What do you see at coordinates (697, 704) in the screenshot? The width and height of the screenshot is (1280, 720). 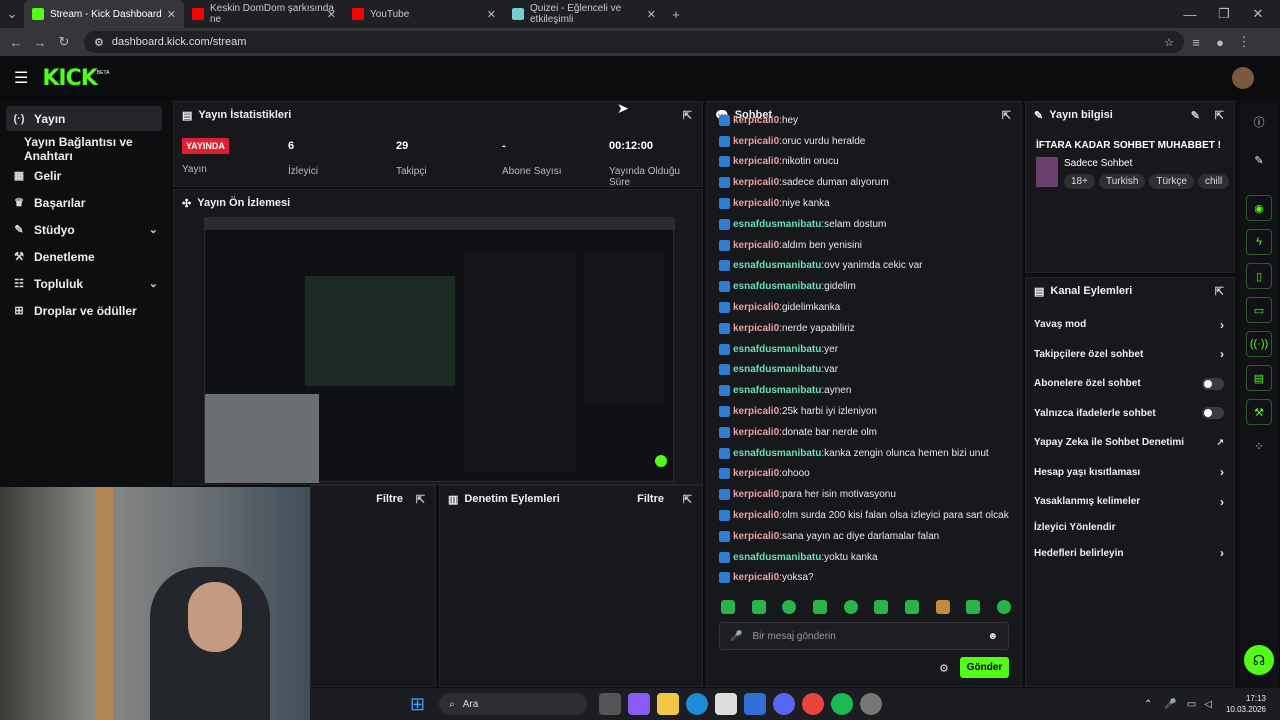 I see `edge-icon` at bounding box center [697, 704].